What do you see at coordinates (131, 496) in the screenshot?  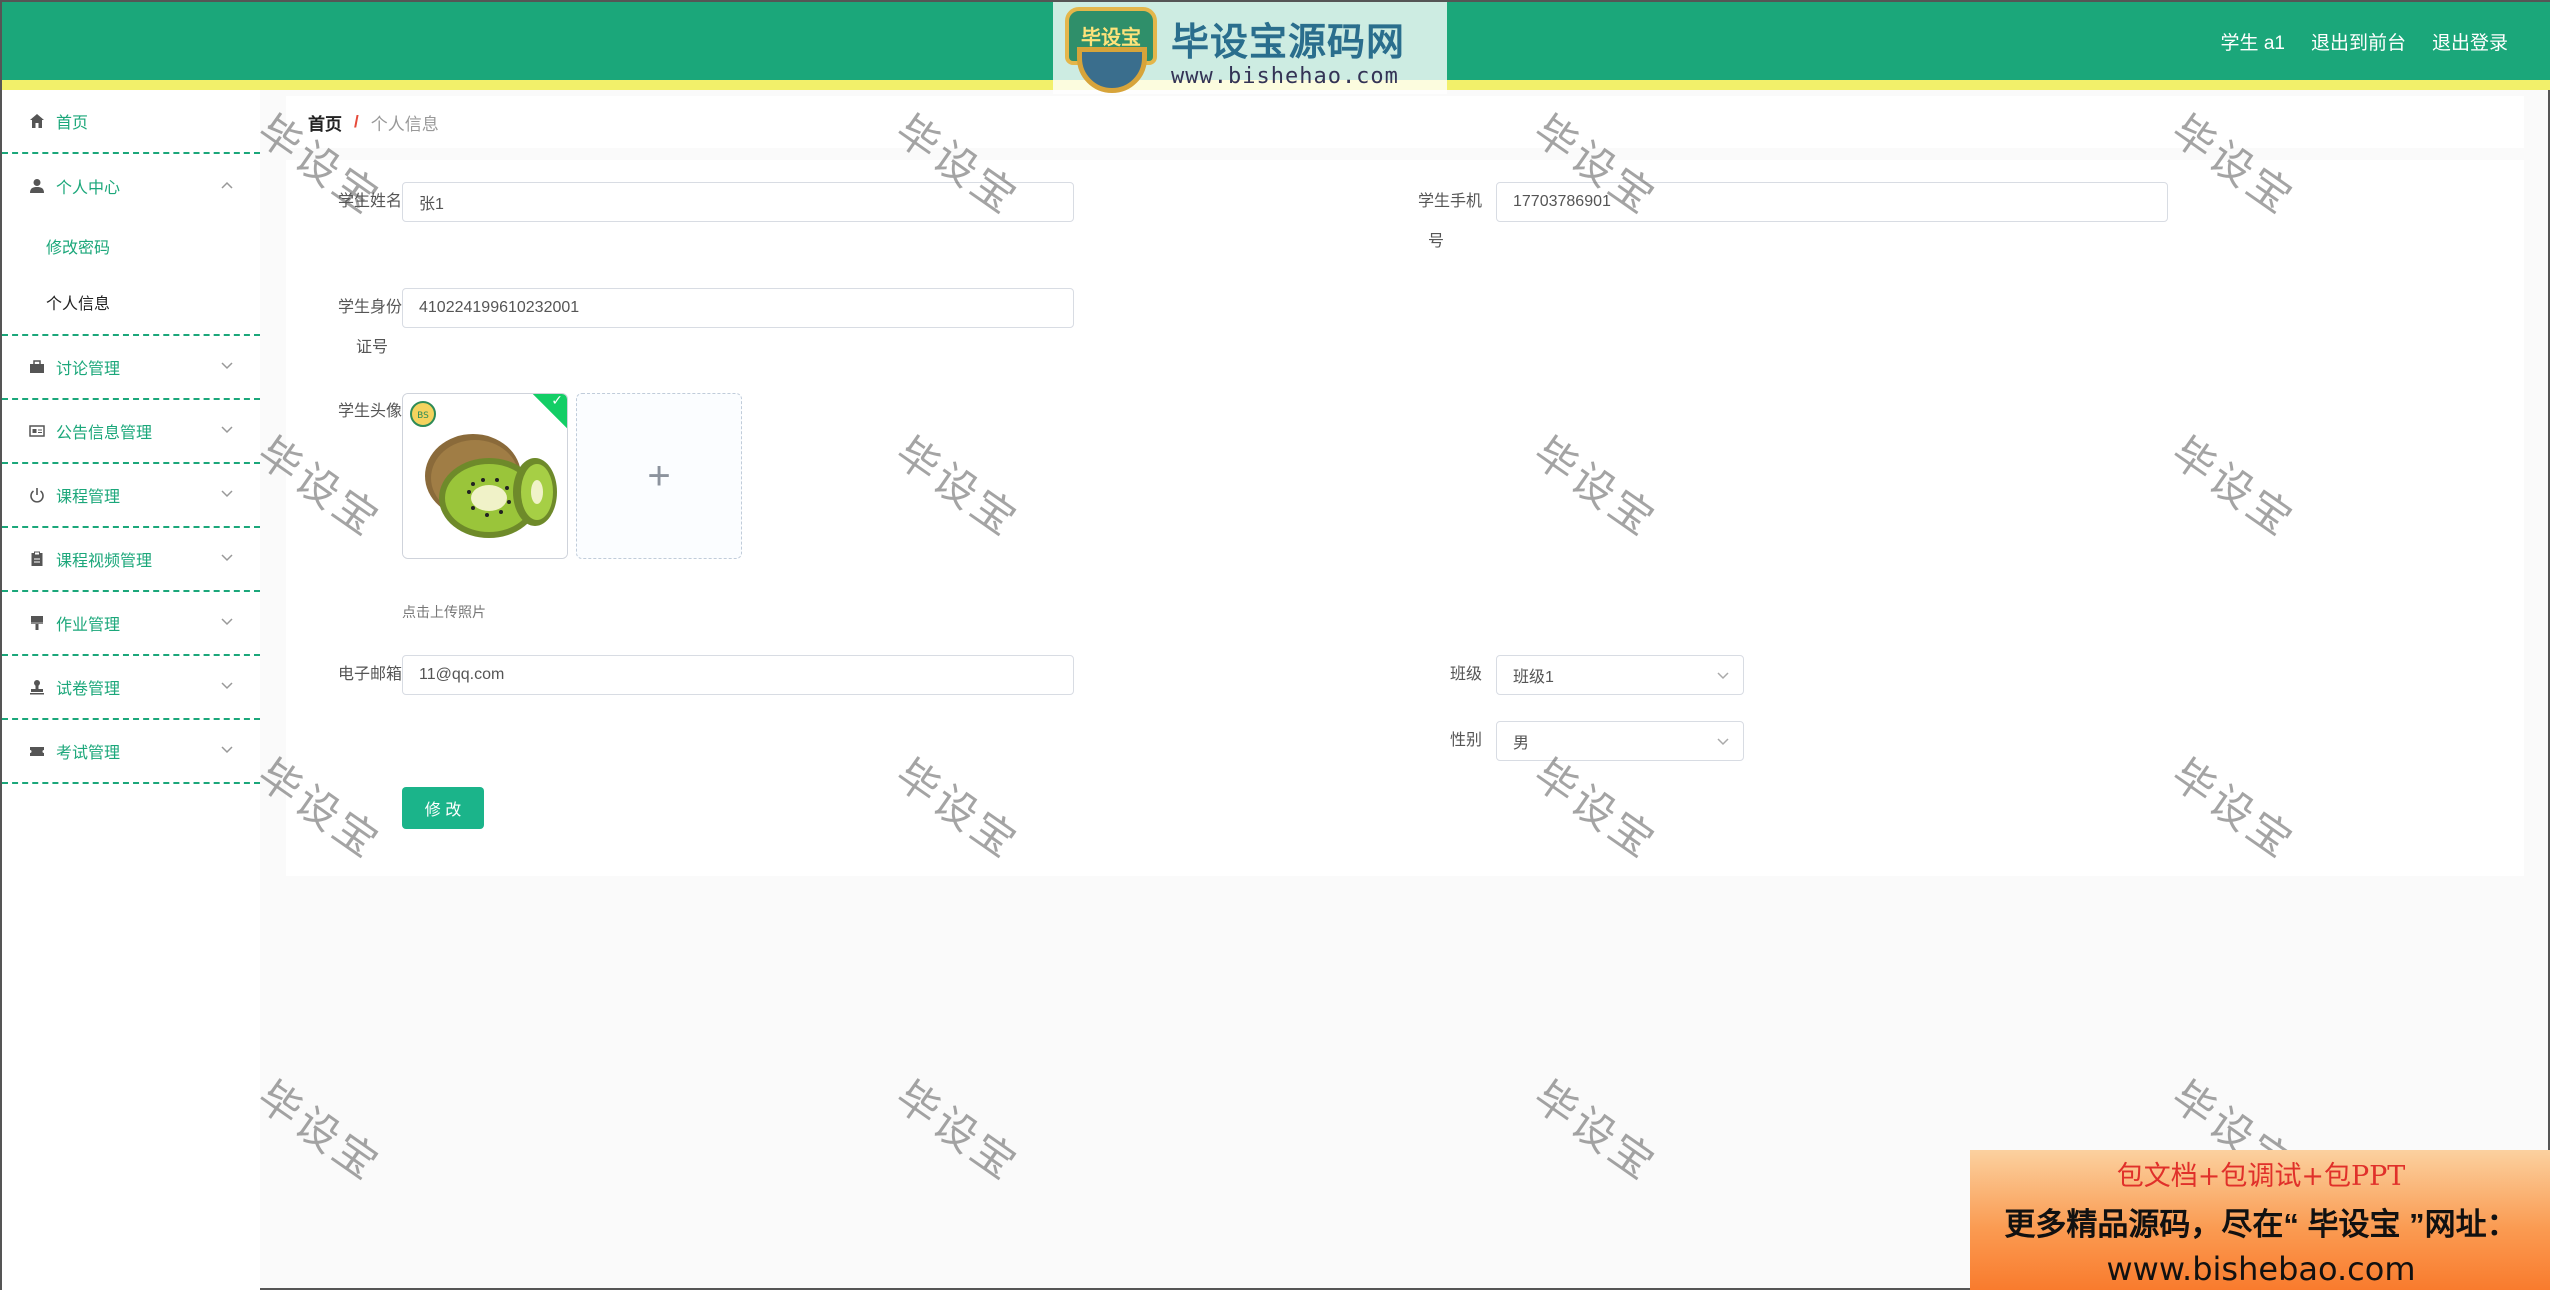 I see `sidebar-item-course: 课程管理` at bounding box center [131, 496].